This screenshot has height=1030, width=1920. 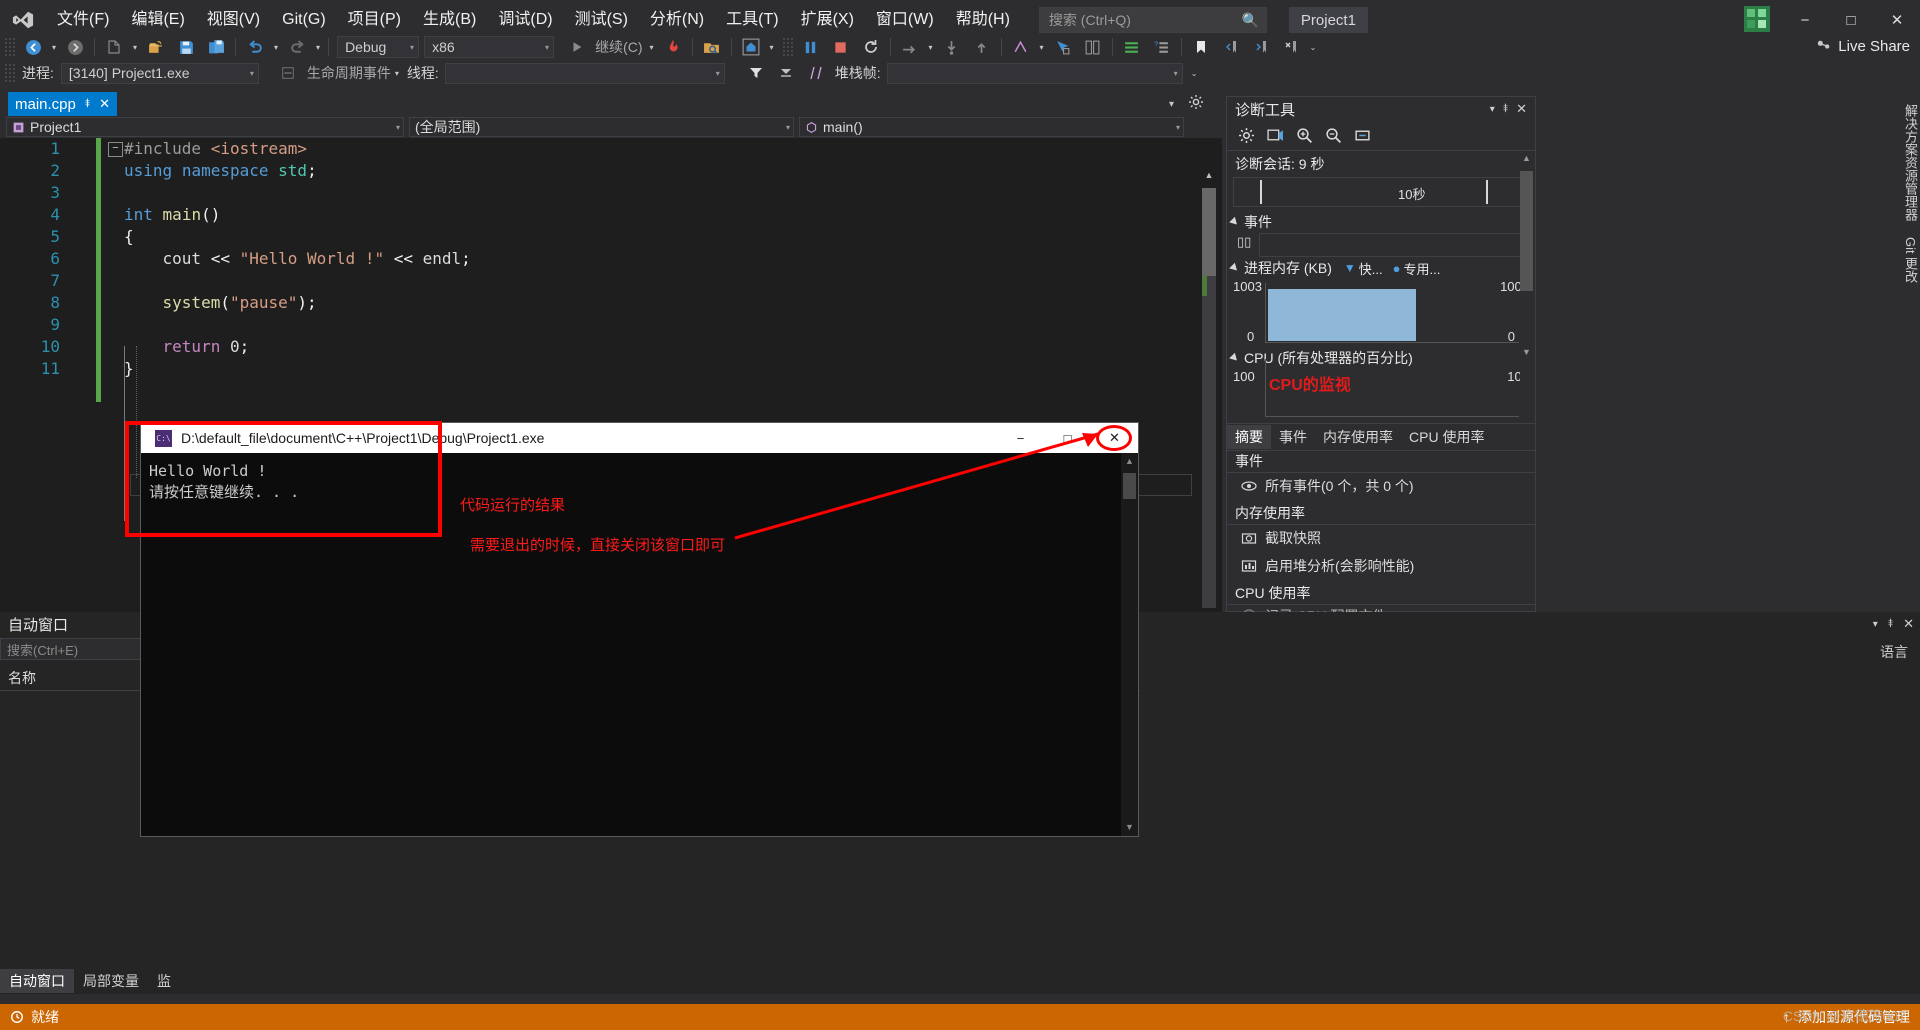 What do you see at coordinates (205, 127) in the screenshot?
I see `nav-project-dropdown: Project1 ▾` at bounding box center [205, 127].